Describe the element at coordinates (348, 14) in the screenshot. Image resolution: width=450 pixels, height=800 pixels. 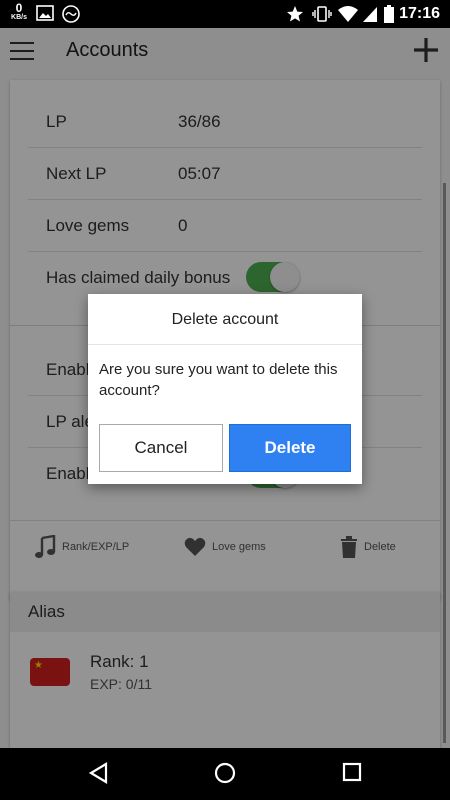
I see `wifi-icon` at that location.